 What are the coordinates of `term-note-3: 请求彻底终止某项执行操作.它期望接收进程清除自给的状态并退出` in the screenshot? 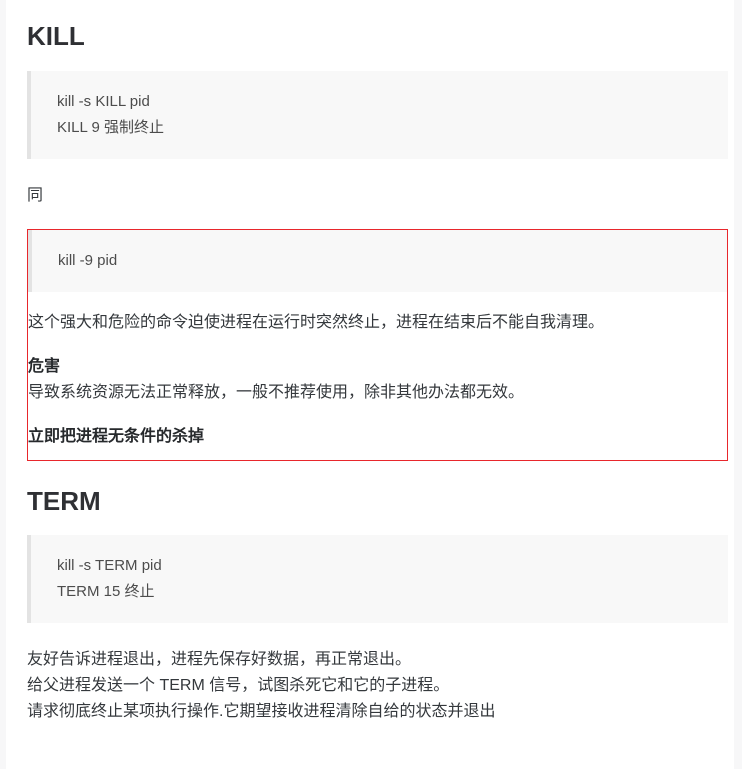 It's located at (261, 711).